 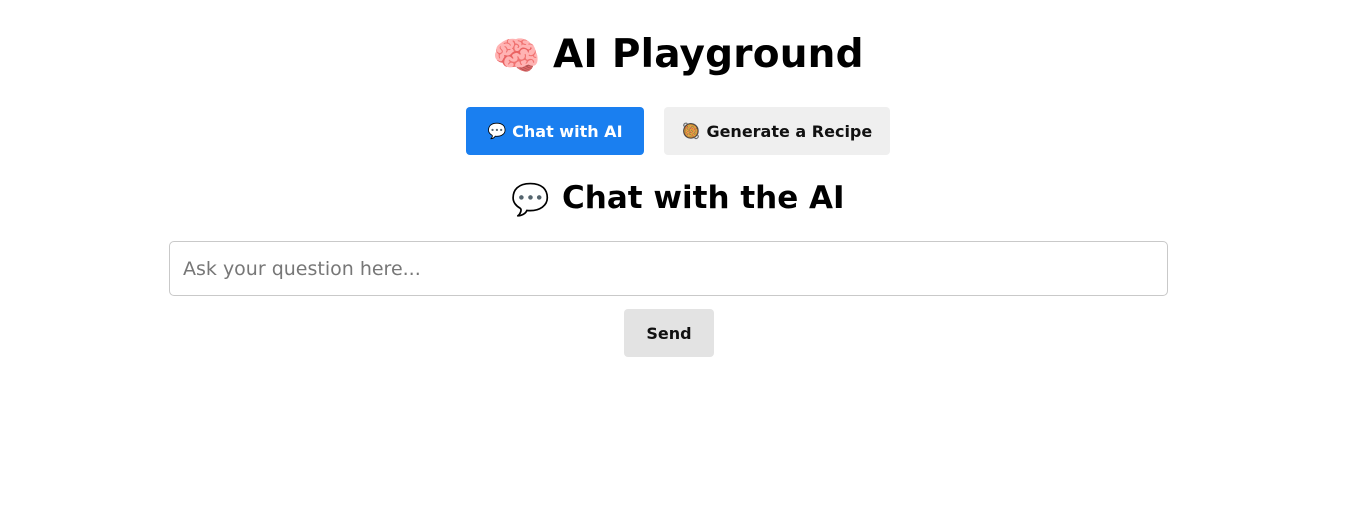 I want to click on mode-tabs: 💬 Chat with AI 🥘 Generate a Recipe, so click(x=678, y=131).